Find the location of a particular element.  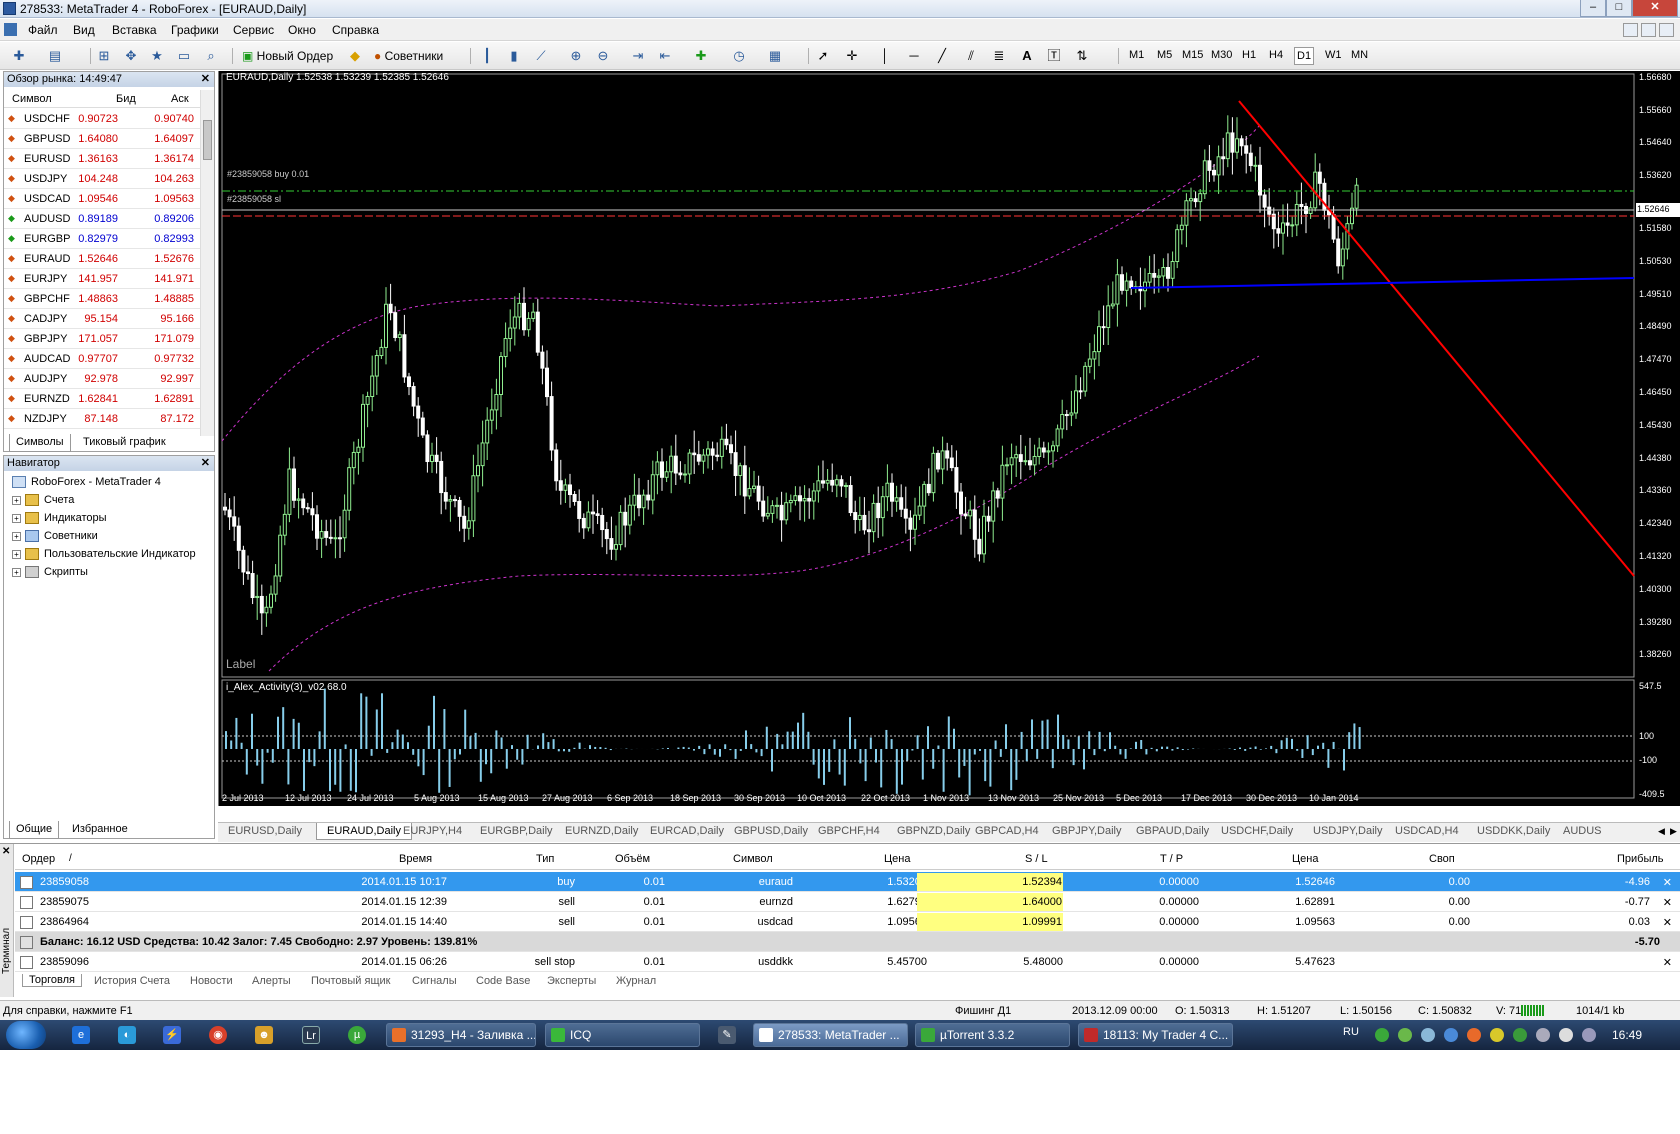

chart-tab: EURAUD,Daily is located at coordinates (364, 831).